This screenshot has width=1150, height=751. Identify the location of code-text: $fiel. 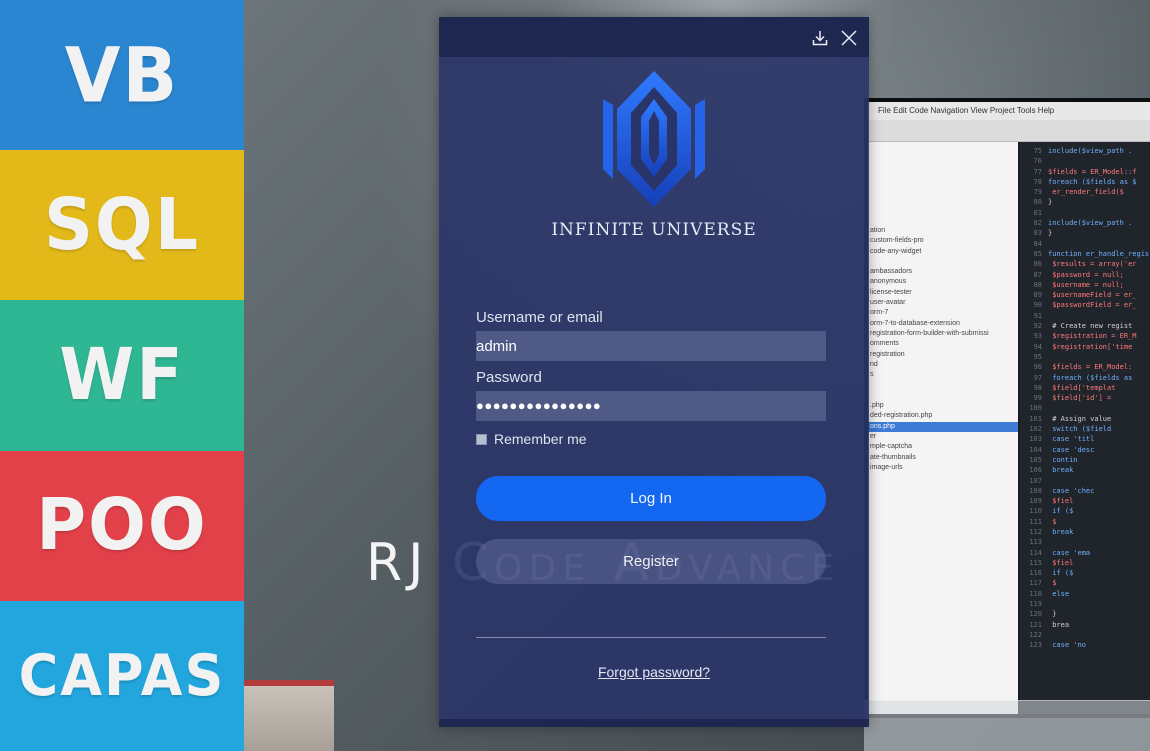
(1061, 562).